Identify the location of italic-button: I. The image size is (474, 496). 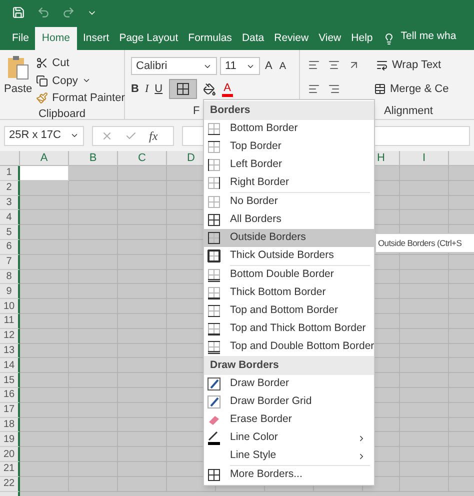
(146, 89).